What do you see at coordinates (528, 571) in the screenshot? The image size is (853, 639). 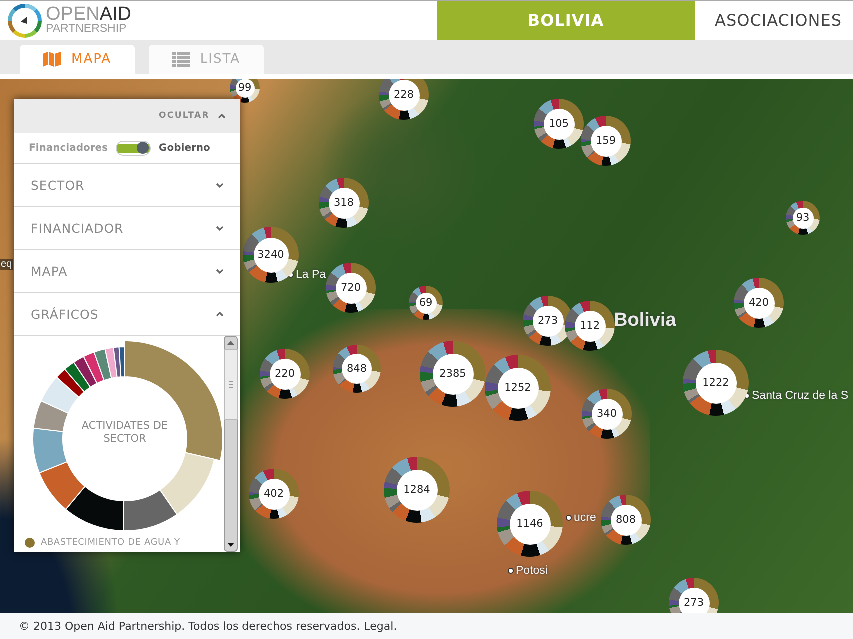 I see `place-label: Potosi` at bounding box center [528, 571].